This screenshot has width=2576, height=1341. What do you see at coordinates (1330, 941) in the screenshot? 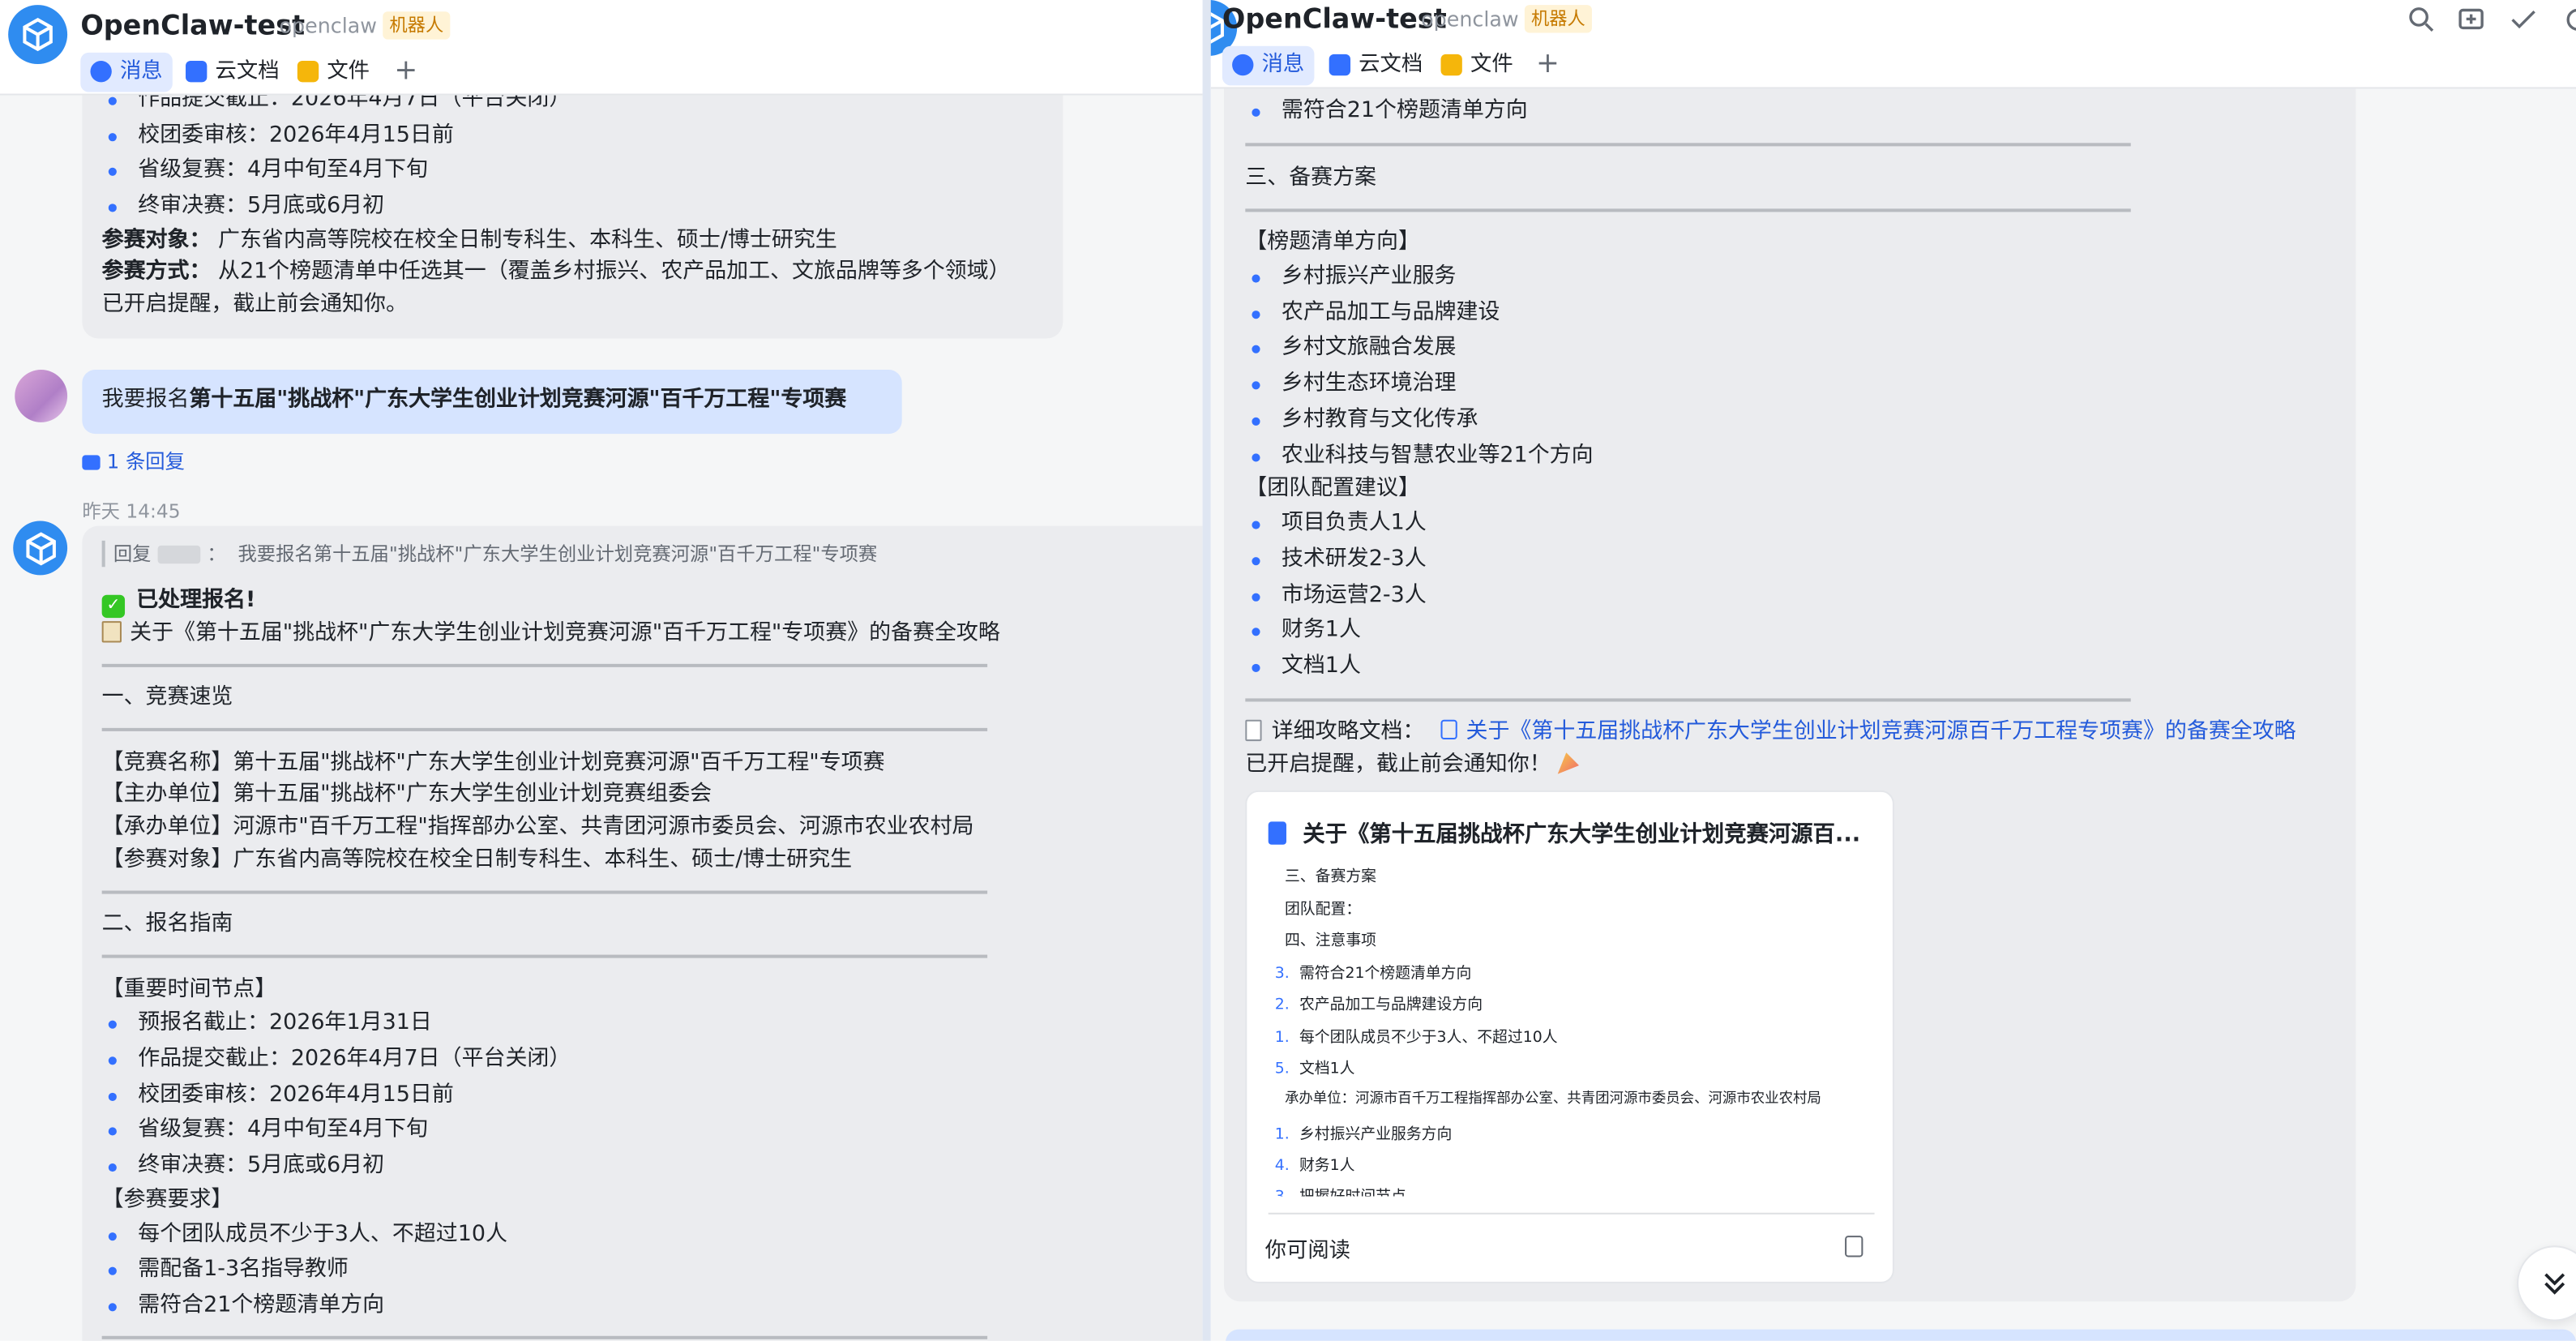
I see `card-line: 四、注意事项` at bounding box center [1330, 941].